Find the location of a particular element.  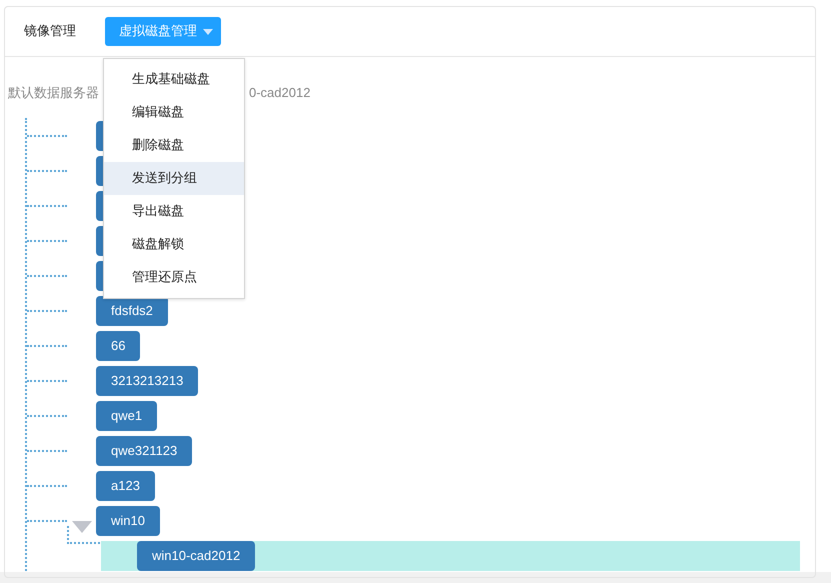

tree-node: win10-cad2012 is located at coordinates (196, 556).